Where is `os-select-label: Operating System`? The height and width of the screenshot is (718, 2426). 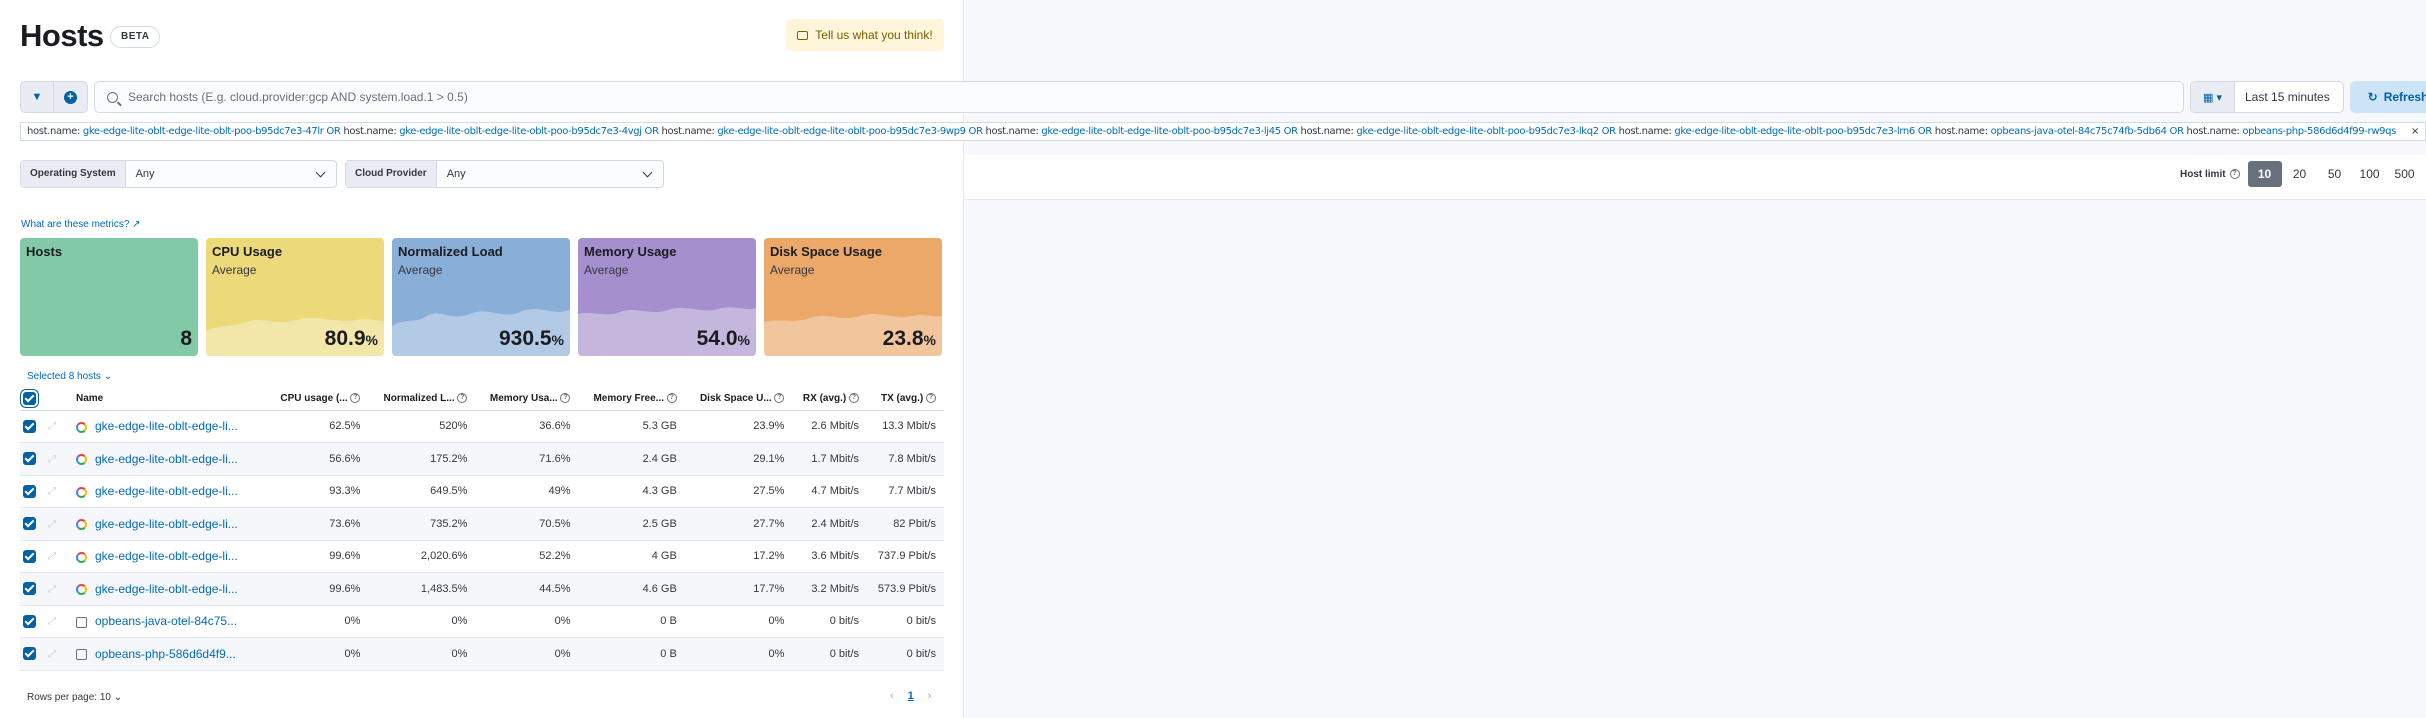
os-select-label: Operating System is located at coordinates (73, 174).